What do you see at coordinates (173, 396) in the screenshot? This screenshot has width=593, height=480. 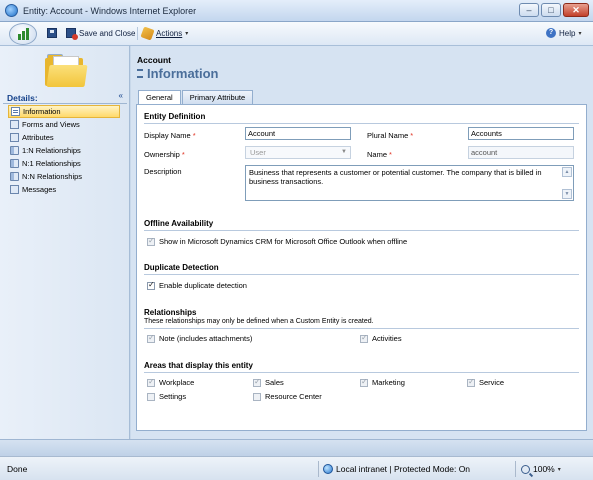 I see `settings-label: Settings` at bounding box center [173, 396].